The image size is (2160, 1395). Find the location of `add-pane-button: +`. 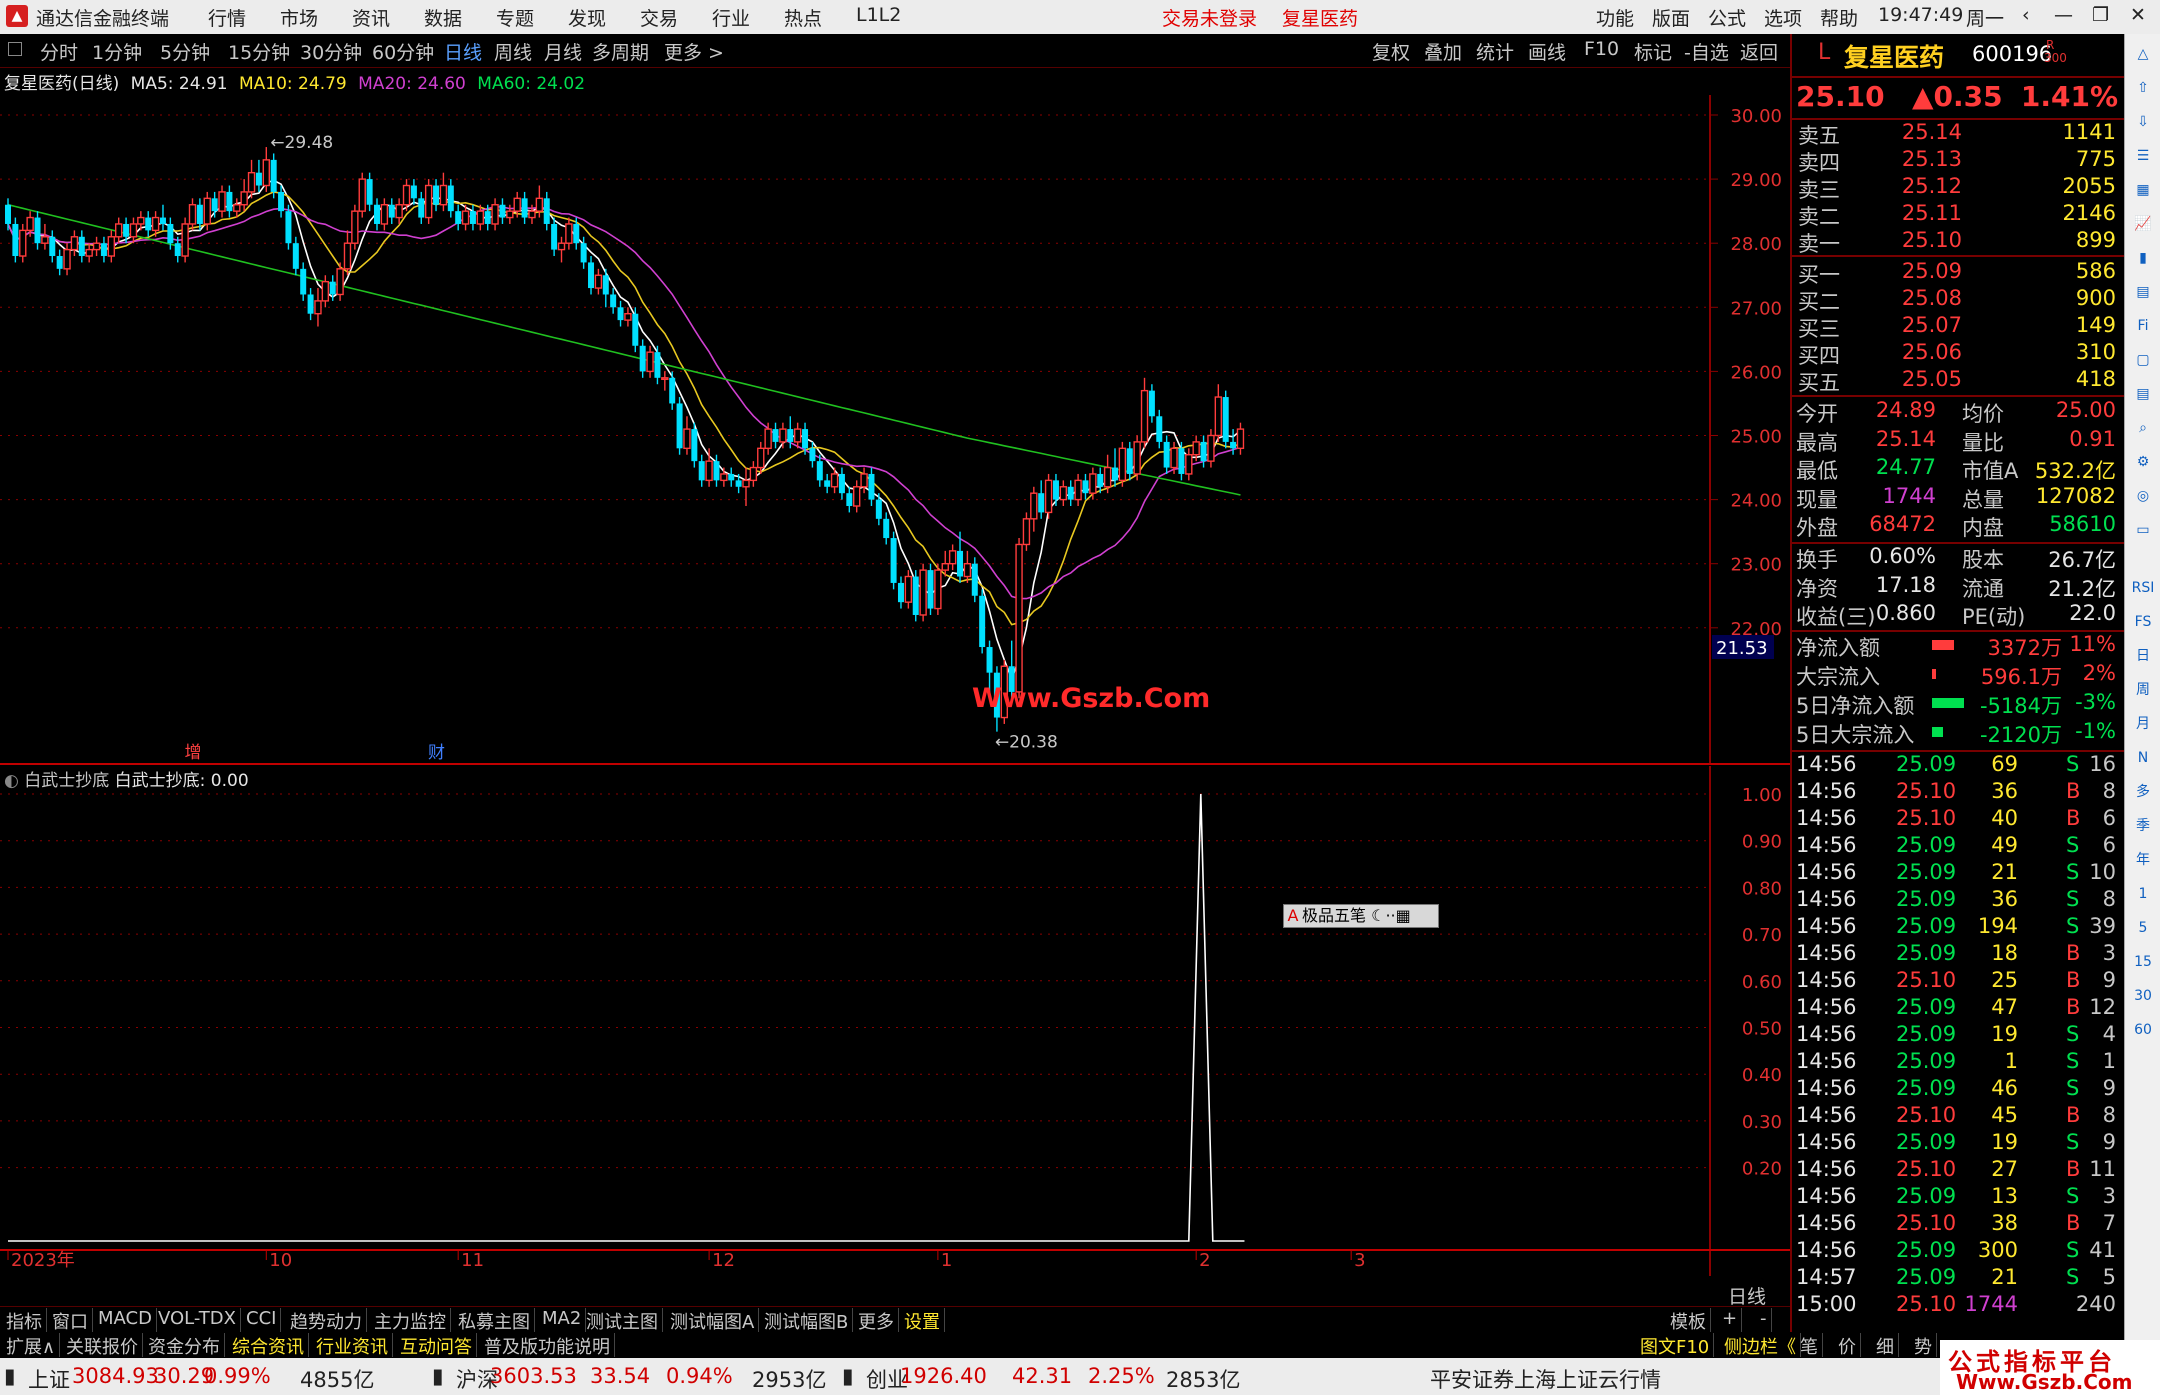

add-pane-button: + is located at coordinates (1730, 1320).